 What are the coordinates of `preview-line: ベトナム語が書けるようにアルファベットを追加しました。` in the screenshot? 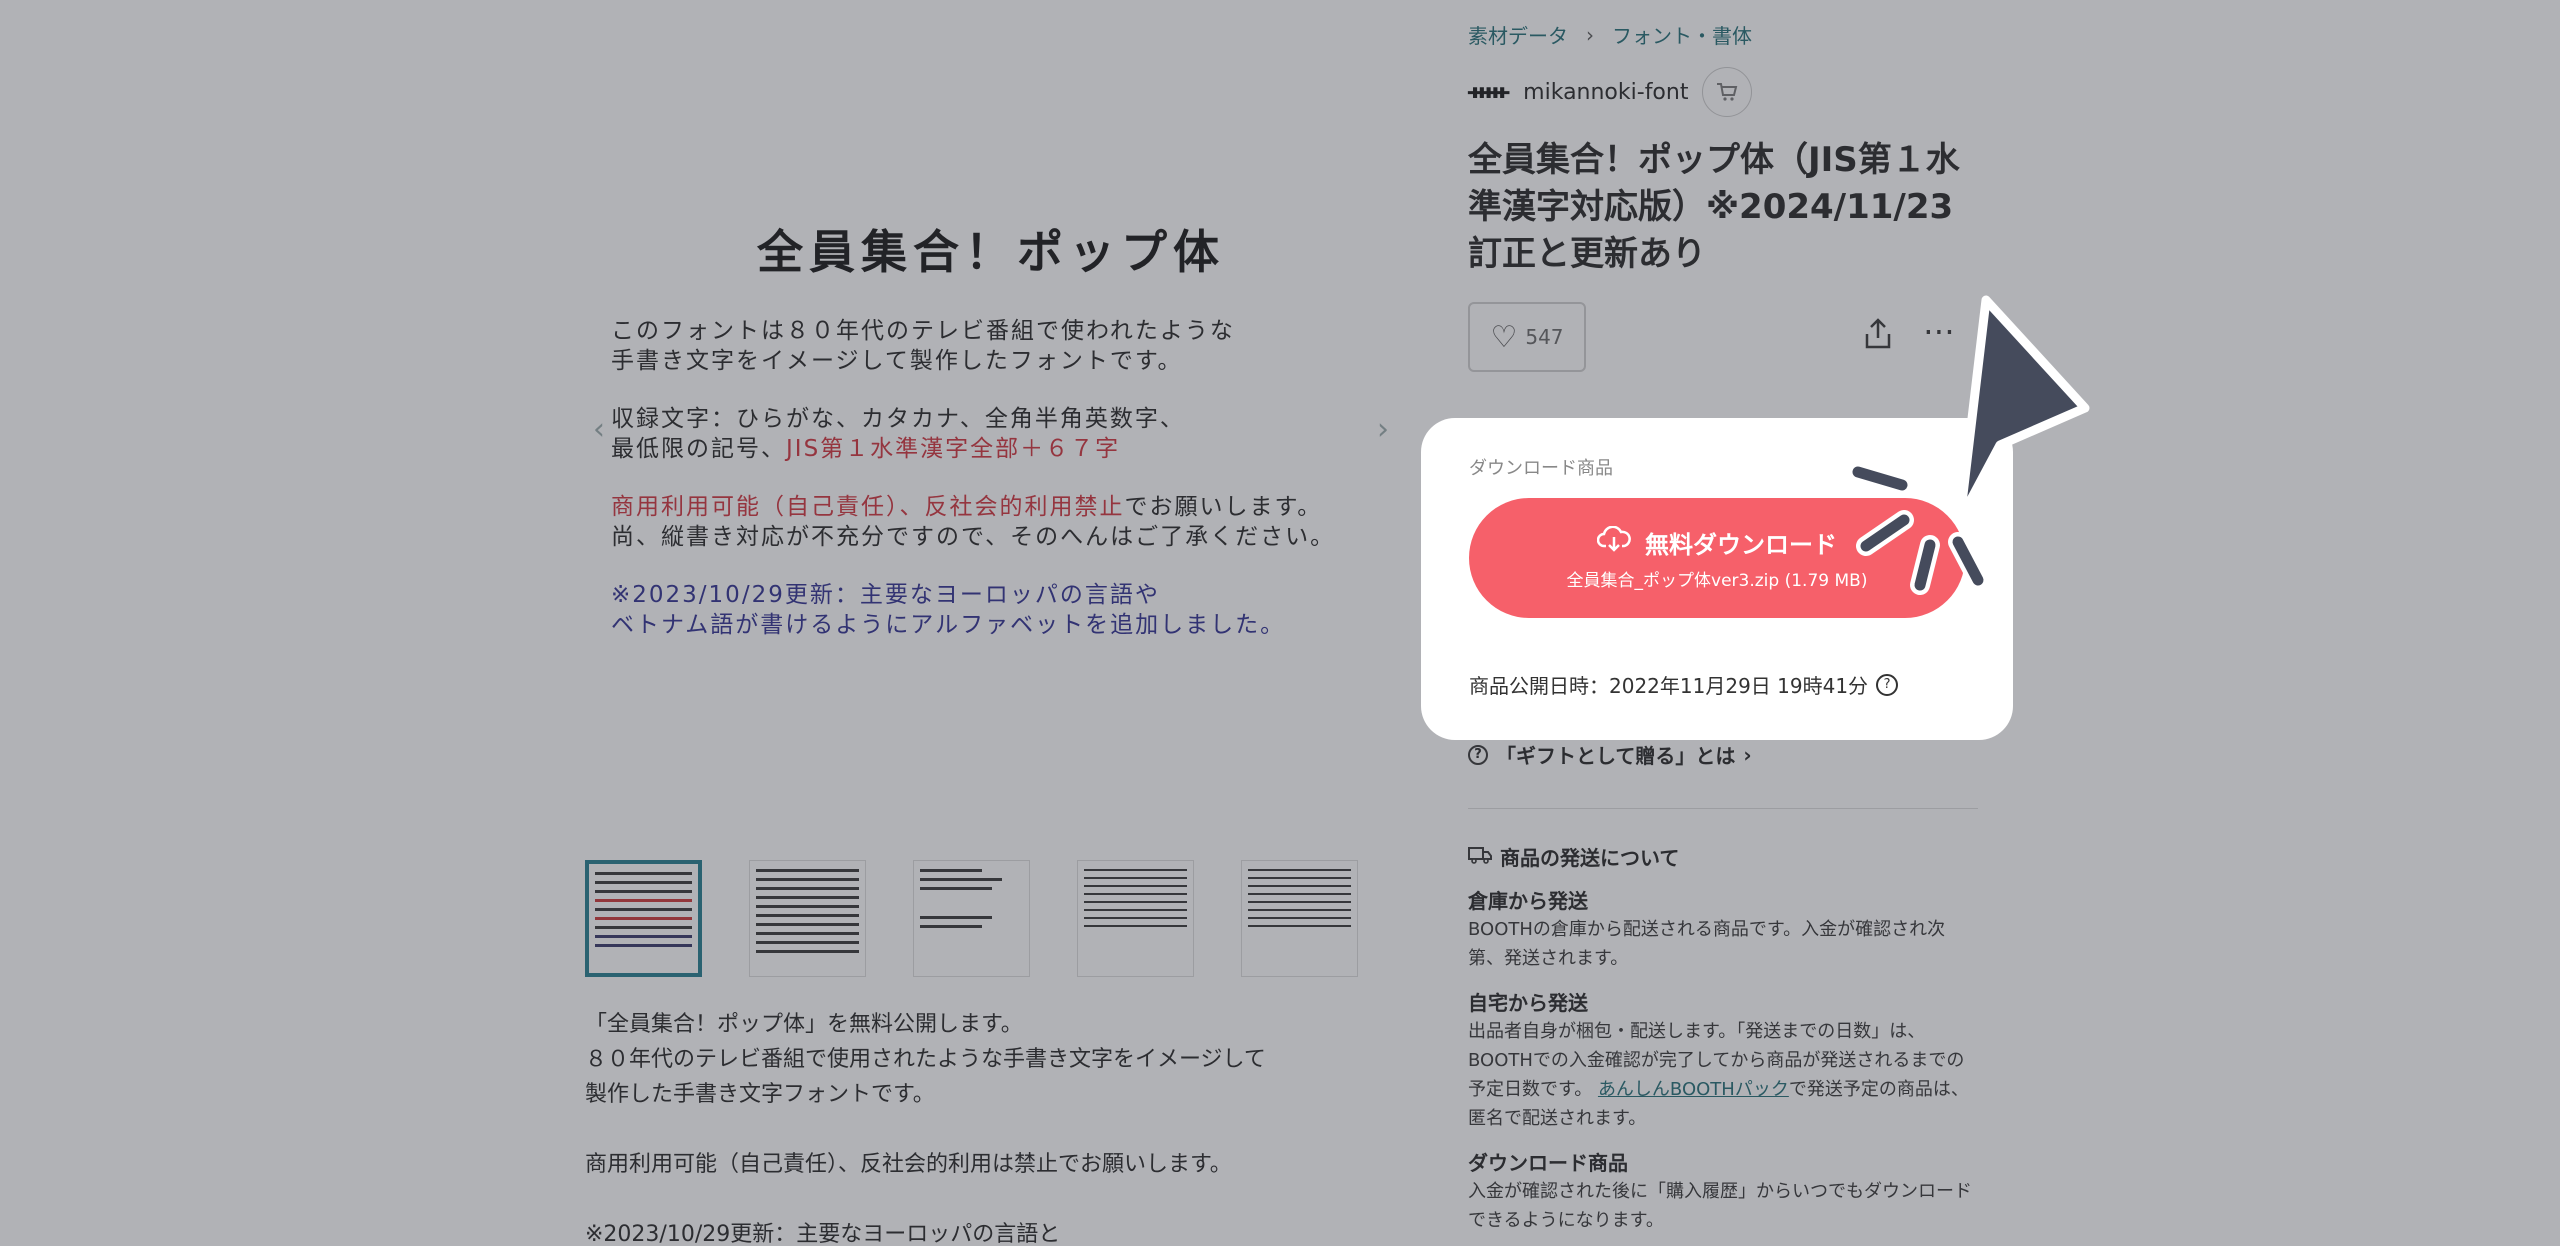 It's located at (948, 625).